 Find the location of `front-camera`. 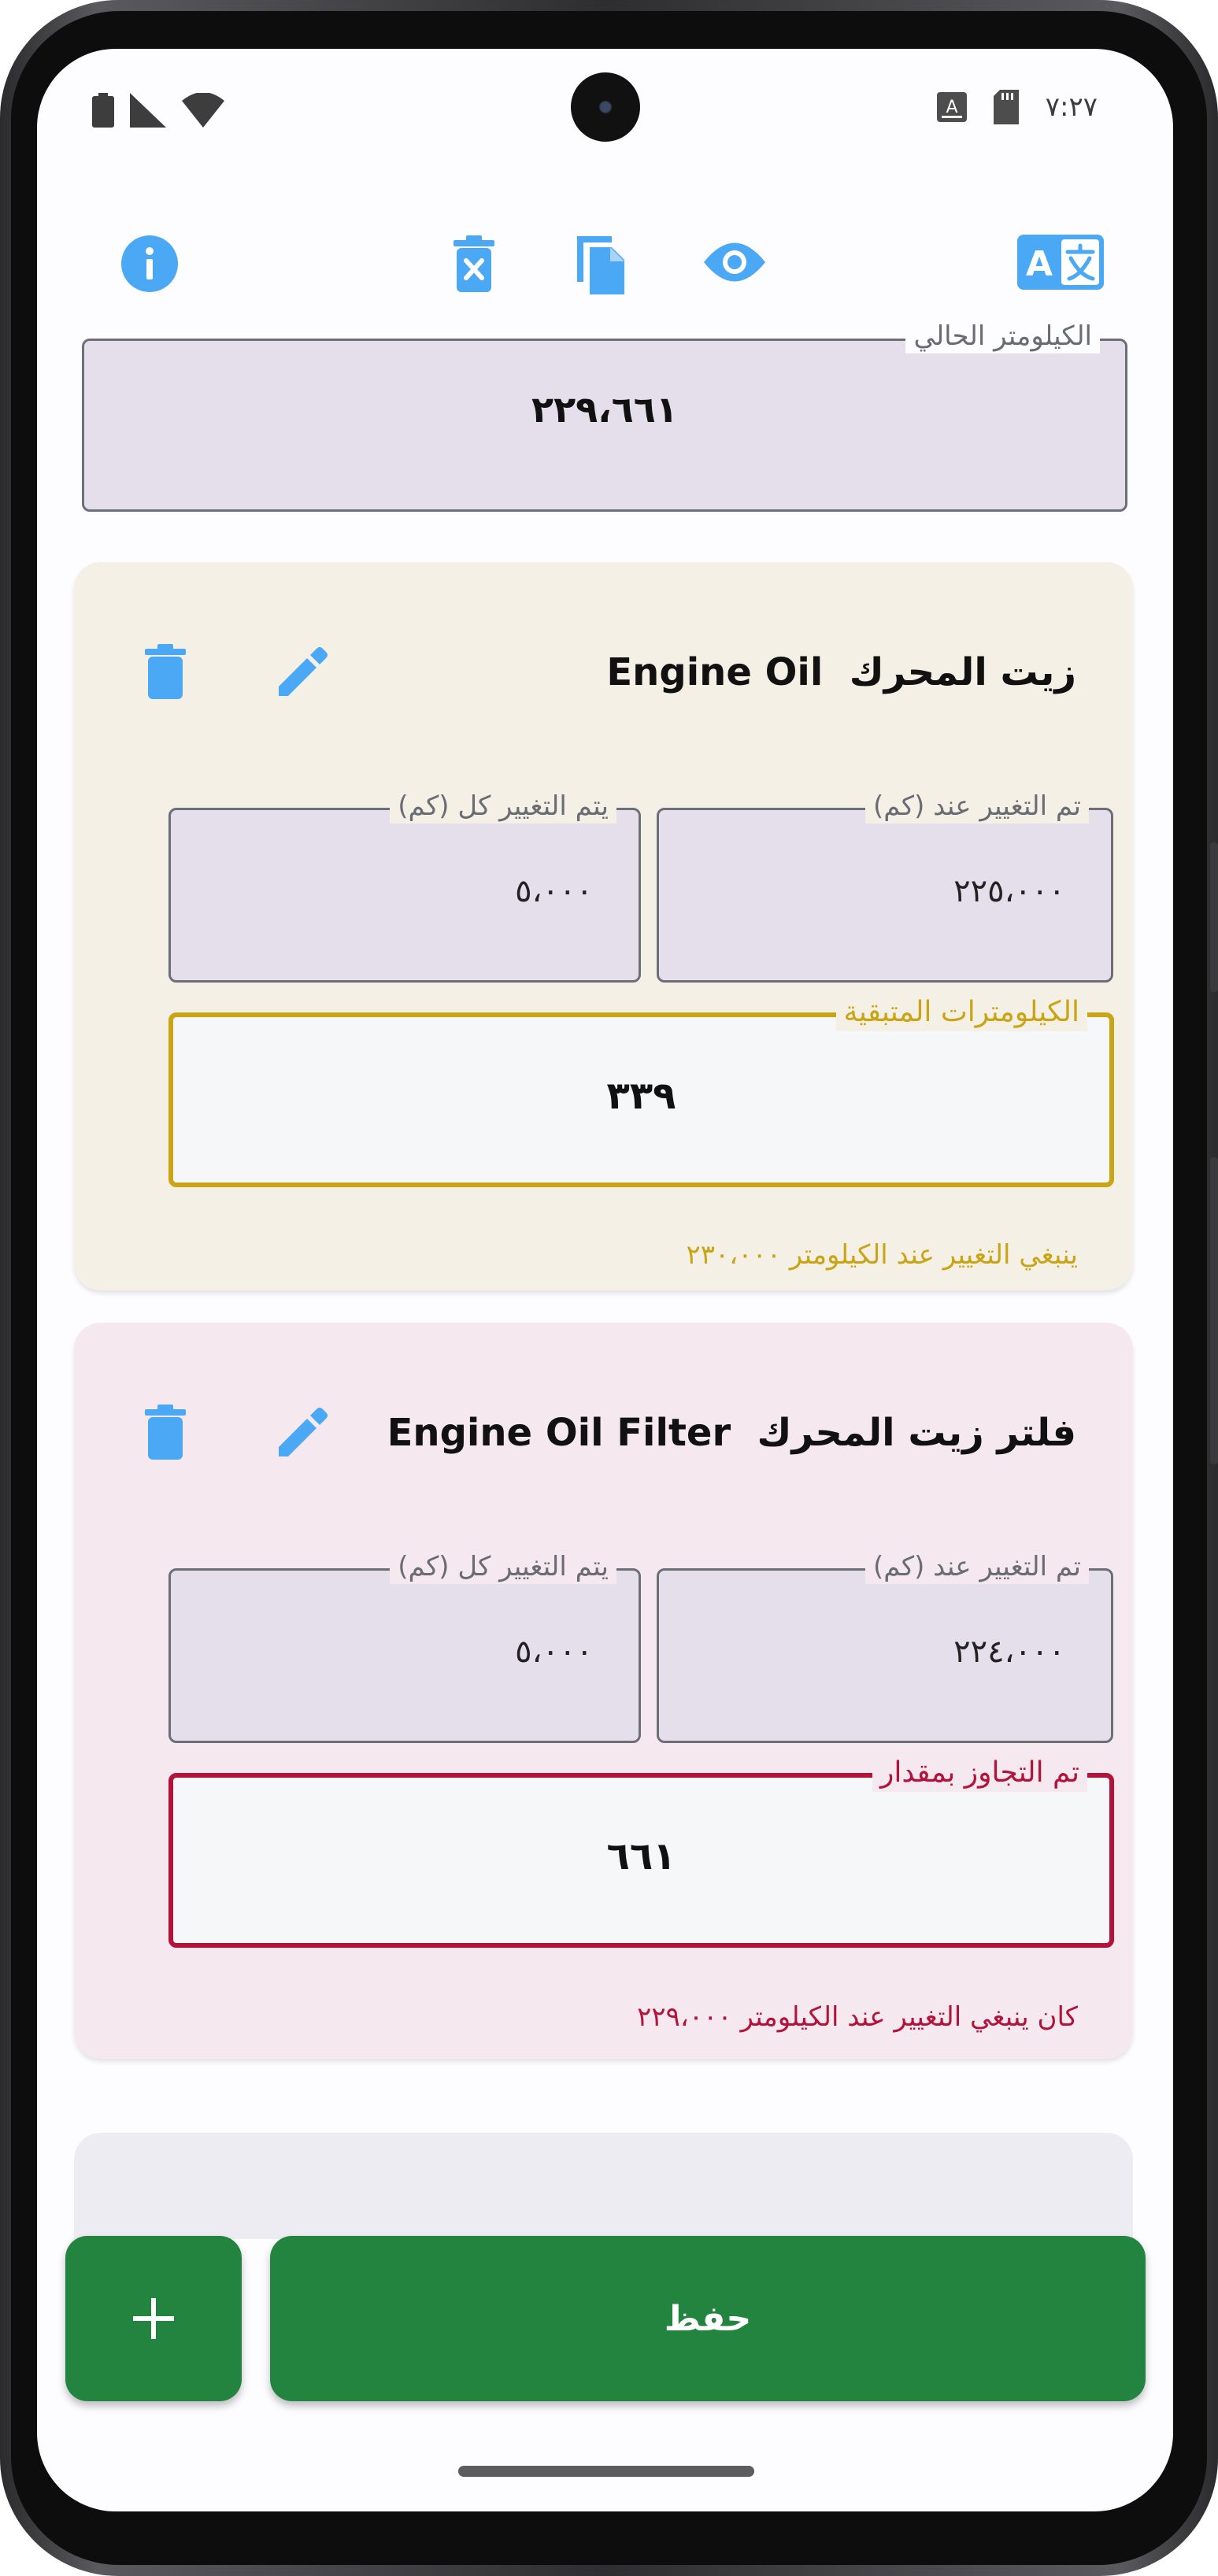

front-camera is located at coordinates (605, 107).